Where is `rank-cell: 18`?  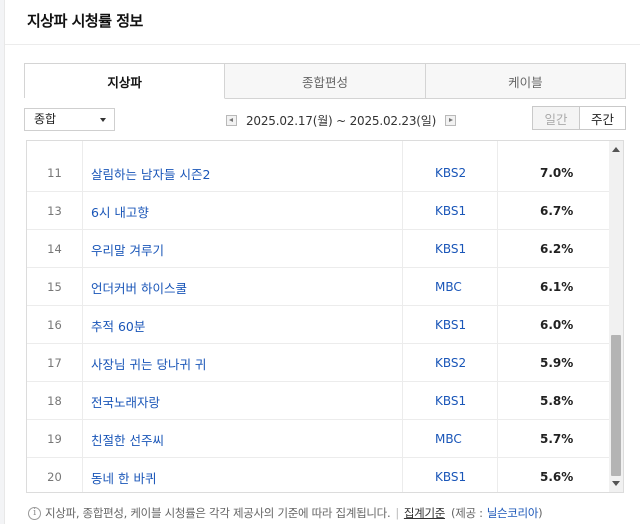 rank-cell: 18 is located at coordinates (54, 401).